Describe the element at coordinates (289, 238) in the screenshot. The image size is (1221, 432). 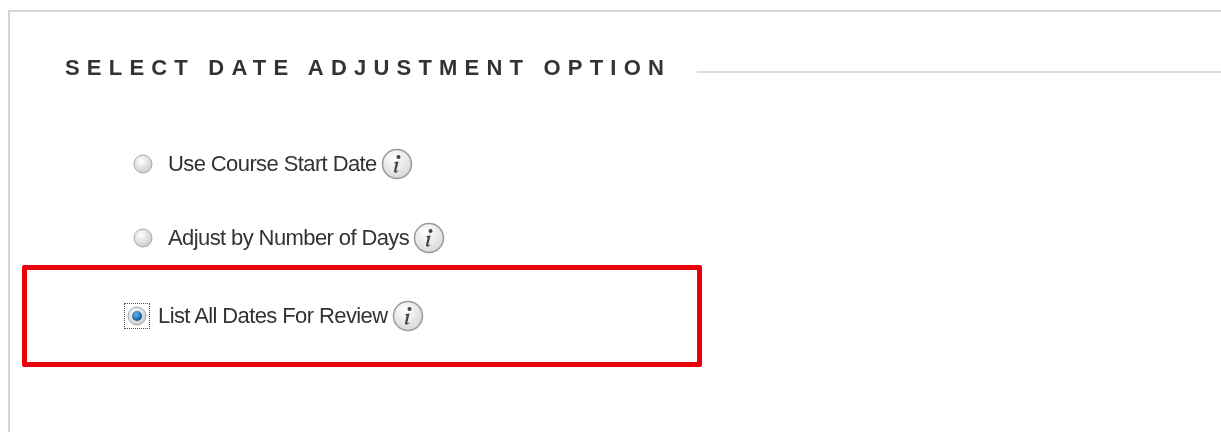
I see `option-label: Adjust by Number of Days` at that location.